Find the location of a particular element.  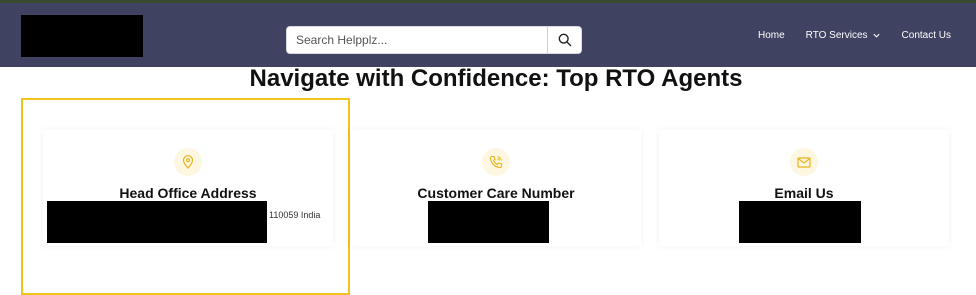

page-headline: Navigate with Confidence: Top RTO Agents is located at coordinates (496, 78).